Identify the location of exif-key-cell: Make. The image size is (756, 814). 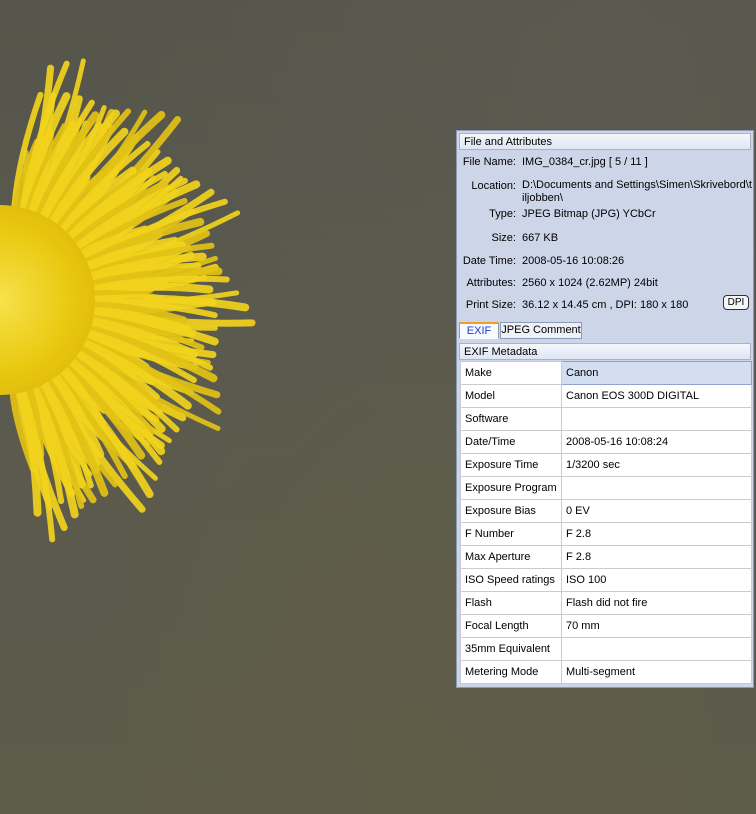
(511, 373).